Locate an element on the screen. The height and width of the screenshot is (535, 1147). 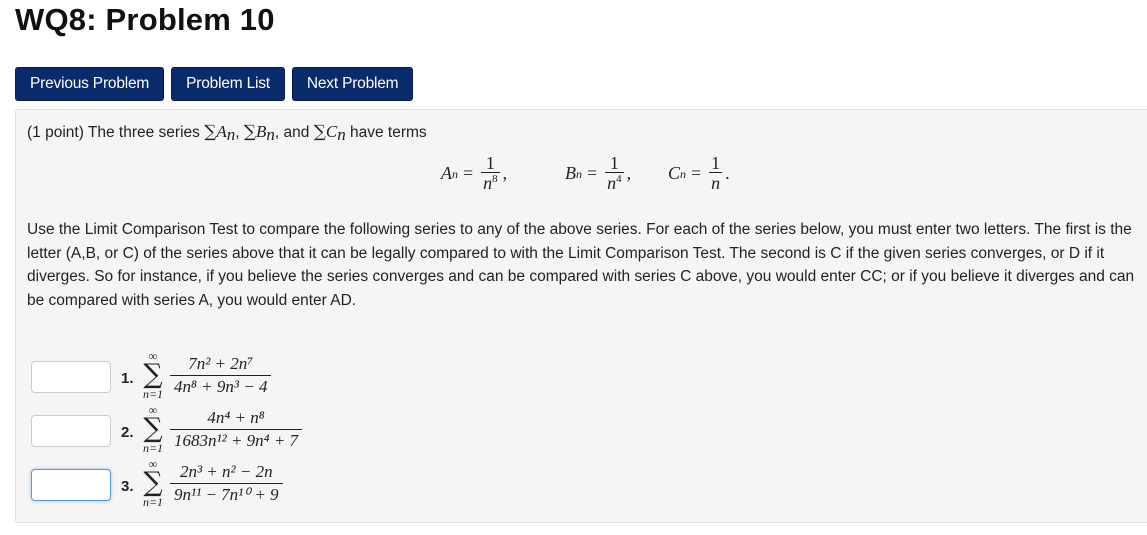
intro-and-text: and is located at coordinates (296, 132).